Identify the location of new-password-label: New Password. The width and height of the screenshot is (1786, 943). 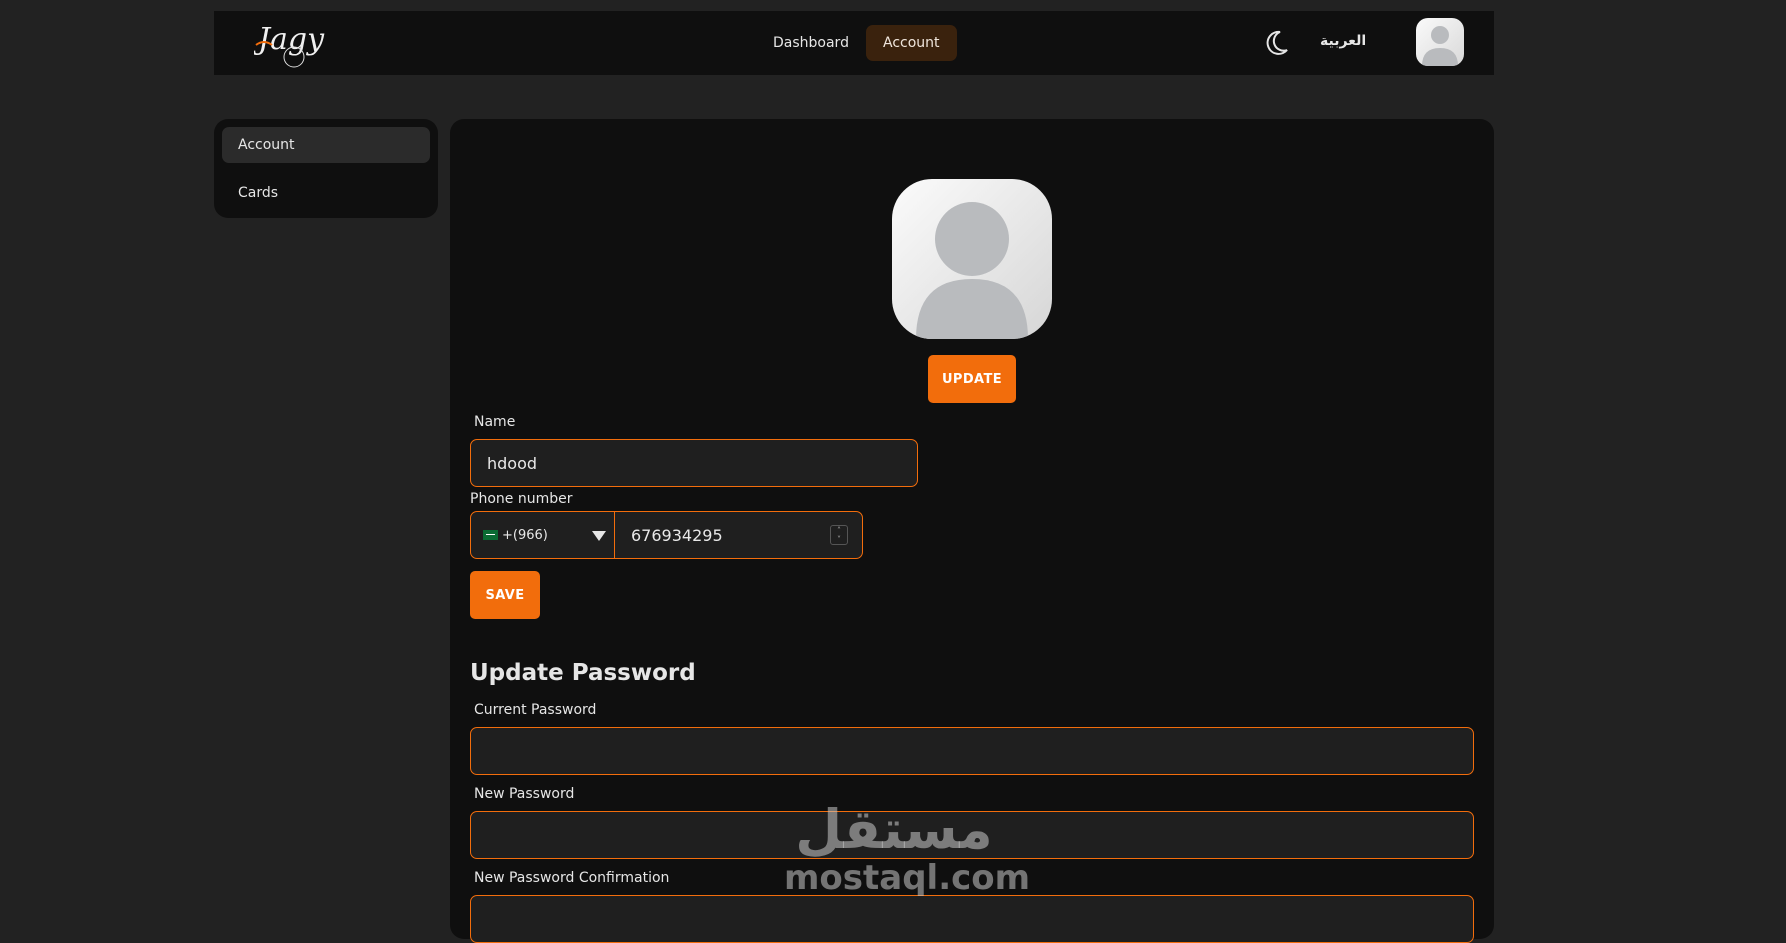
(524, 794).